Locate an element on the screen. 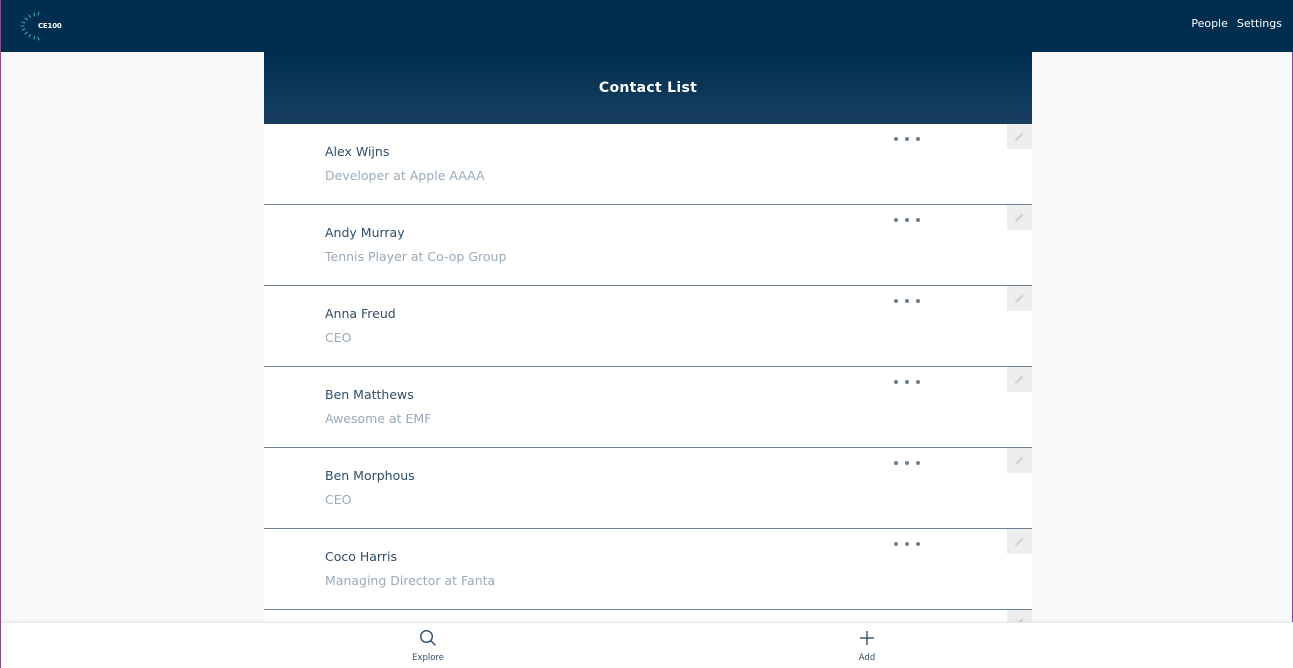  page-title: Contact List is located at coordinates (648, 88).